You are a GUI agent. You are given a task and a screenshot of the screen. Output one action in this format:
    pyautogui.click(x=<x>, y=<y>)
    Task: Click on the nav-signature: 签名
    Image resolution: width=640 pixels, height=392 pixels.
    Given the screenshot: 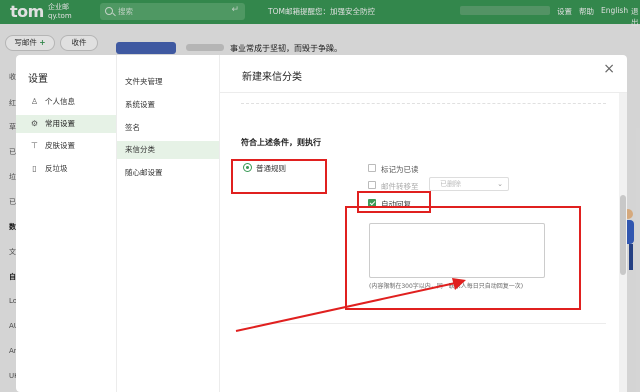 What is the action you would take?
    pyautogui.click(x=168, y=128)
    